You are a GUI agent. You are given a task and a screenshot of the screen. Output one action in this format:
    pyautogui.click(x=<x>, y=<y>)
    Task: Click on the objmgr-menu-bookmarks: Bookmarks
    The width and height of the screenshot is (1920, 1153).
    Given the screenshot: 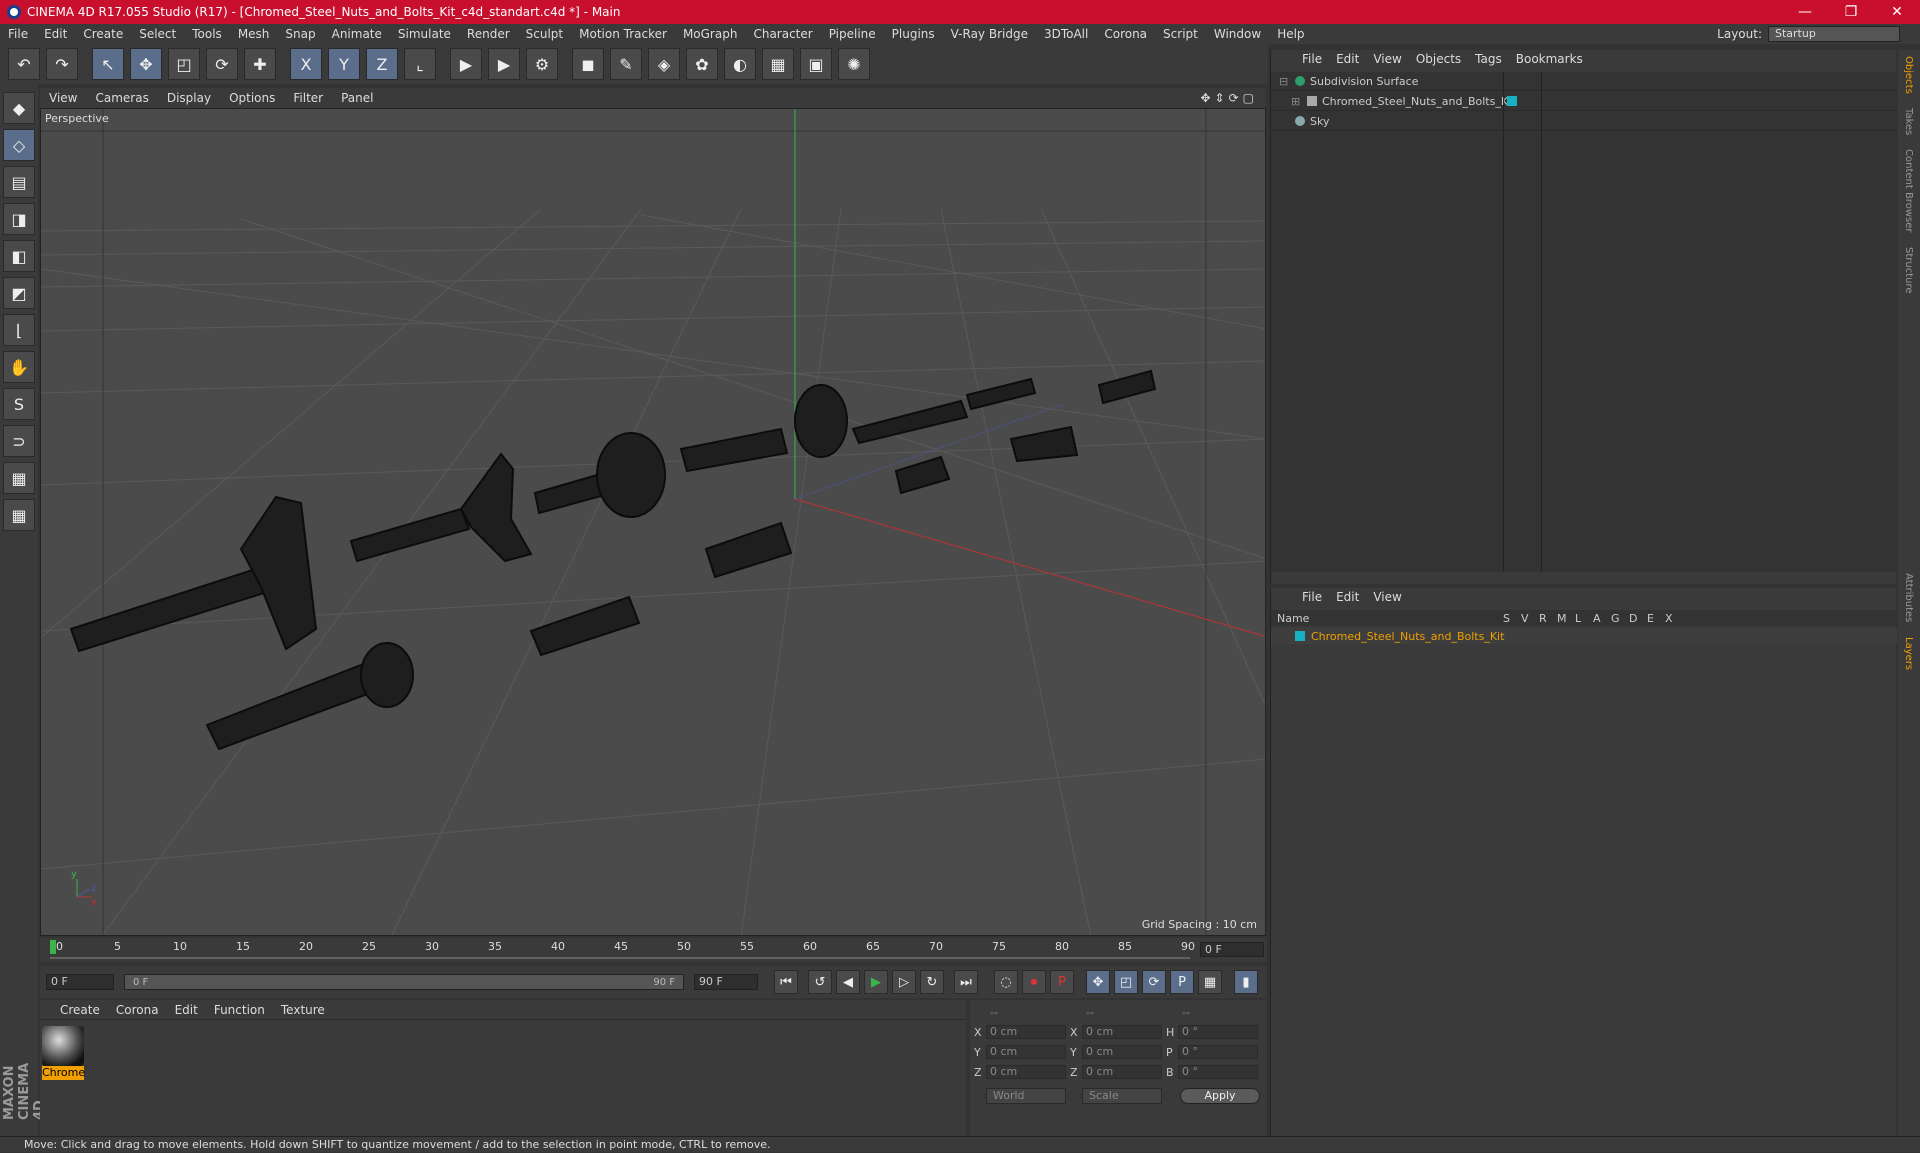 What is the action you would take?
    pyautogui.click(x=1549, y=59)
    